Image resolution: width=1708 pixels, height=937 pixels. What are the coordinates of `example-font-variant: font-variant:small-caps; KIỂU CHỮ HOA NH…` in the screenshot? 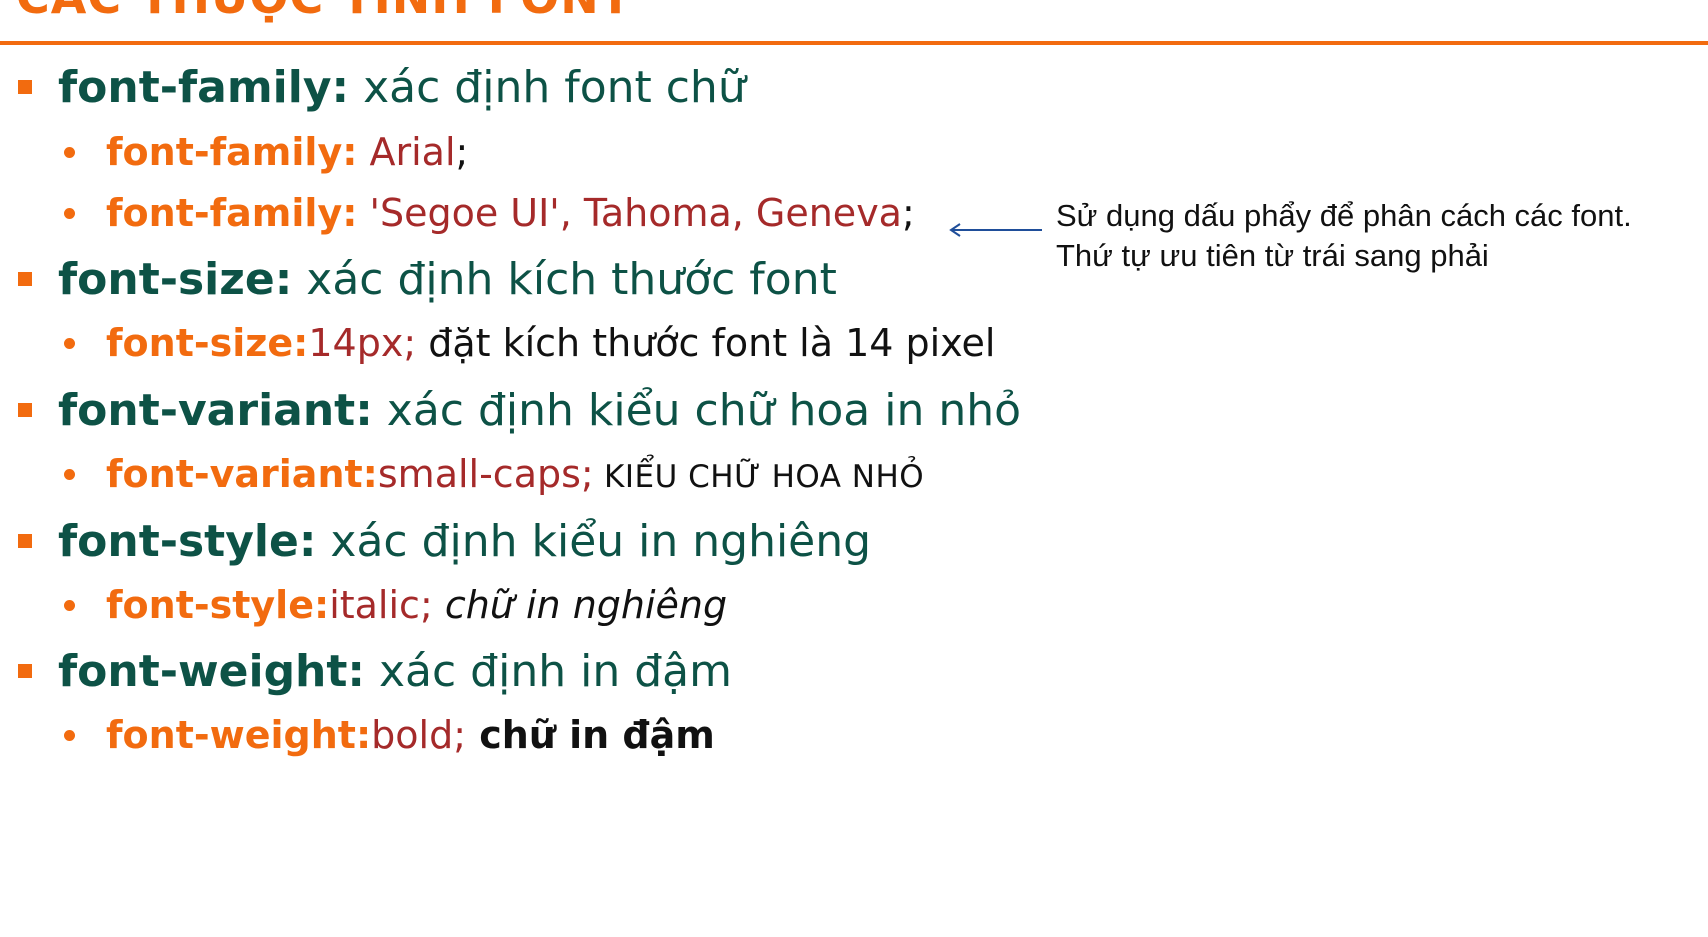 It's located at (494, 475).